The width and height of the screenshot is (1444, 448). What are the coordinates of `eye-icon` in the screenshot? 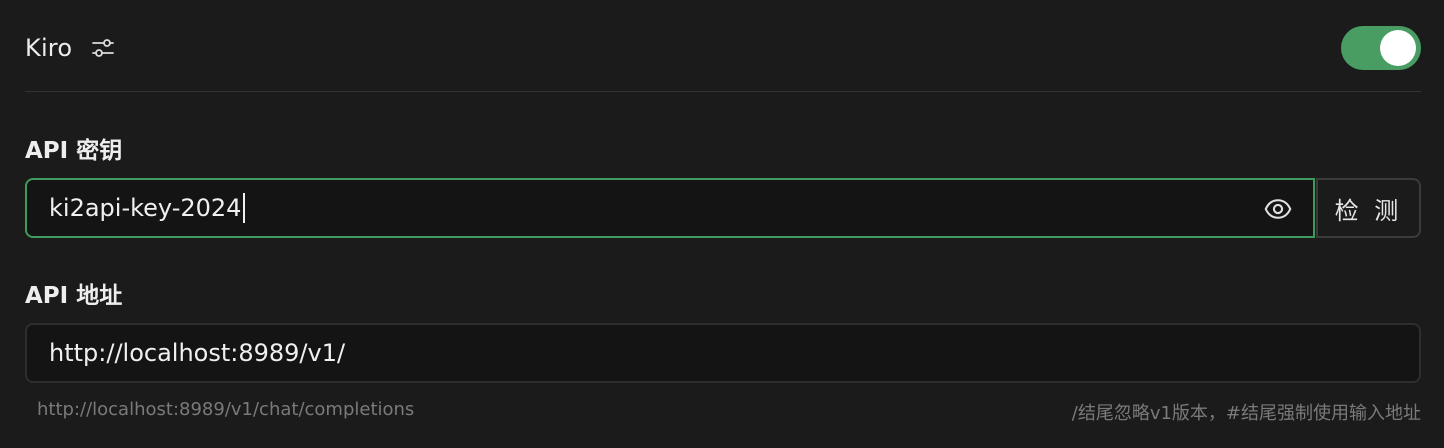 It's located at (1278, 209).